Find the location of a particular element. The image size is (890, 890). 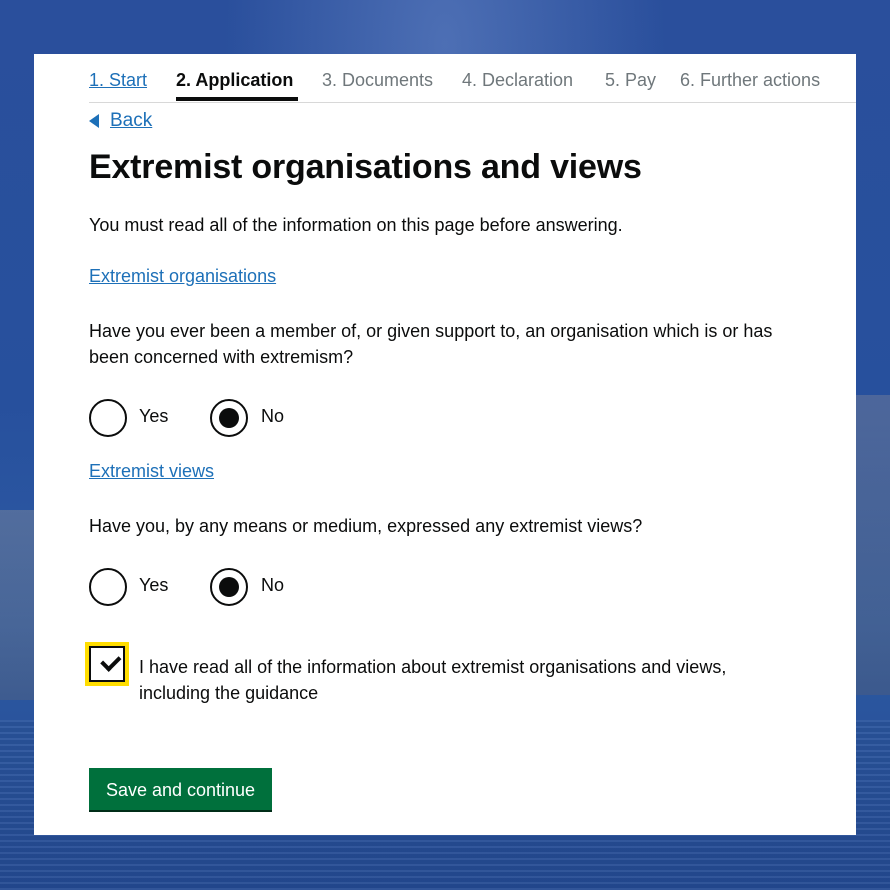

radio-group-organisations: Yes No is located at coordinates (239, 419).